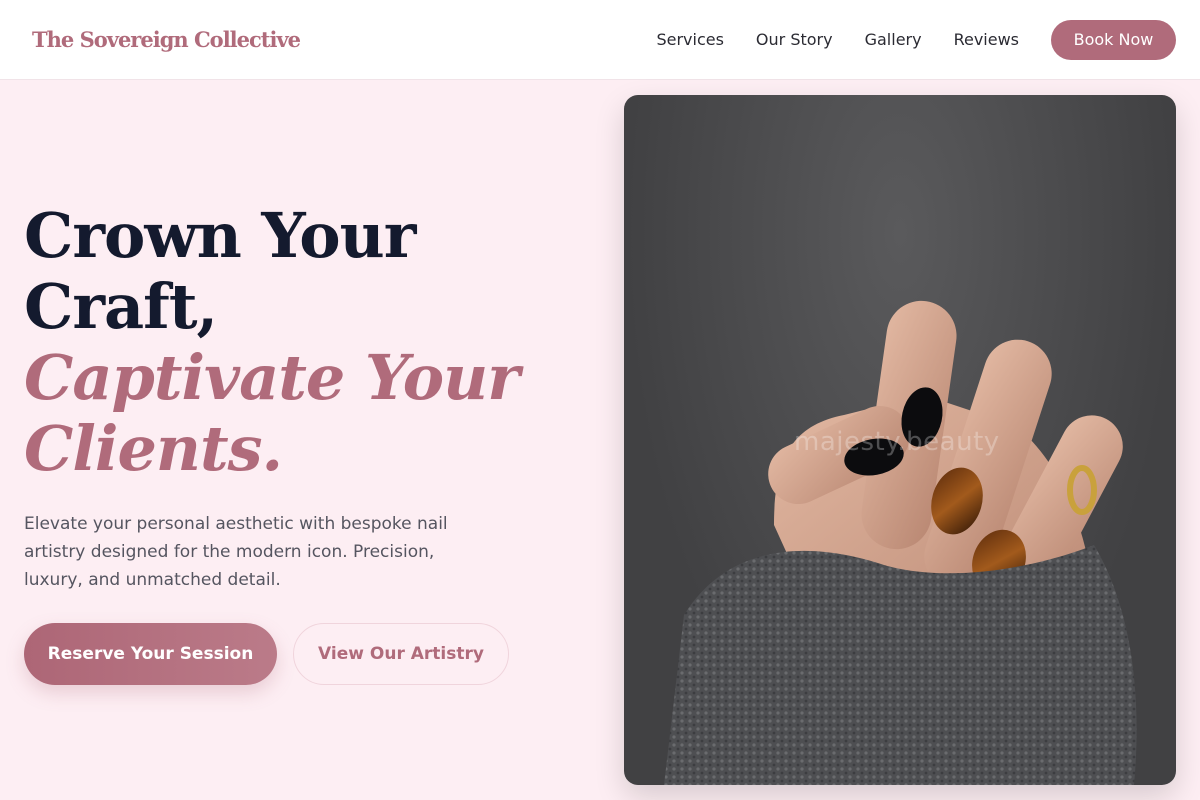  What do you see at coordinates (166, 39) in the screenshot?
I see `brand-logo: The Sovereign Collective` at bounding box center [166, 39].